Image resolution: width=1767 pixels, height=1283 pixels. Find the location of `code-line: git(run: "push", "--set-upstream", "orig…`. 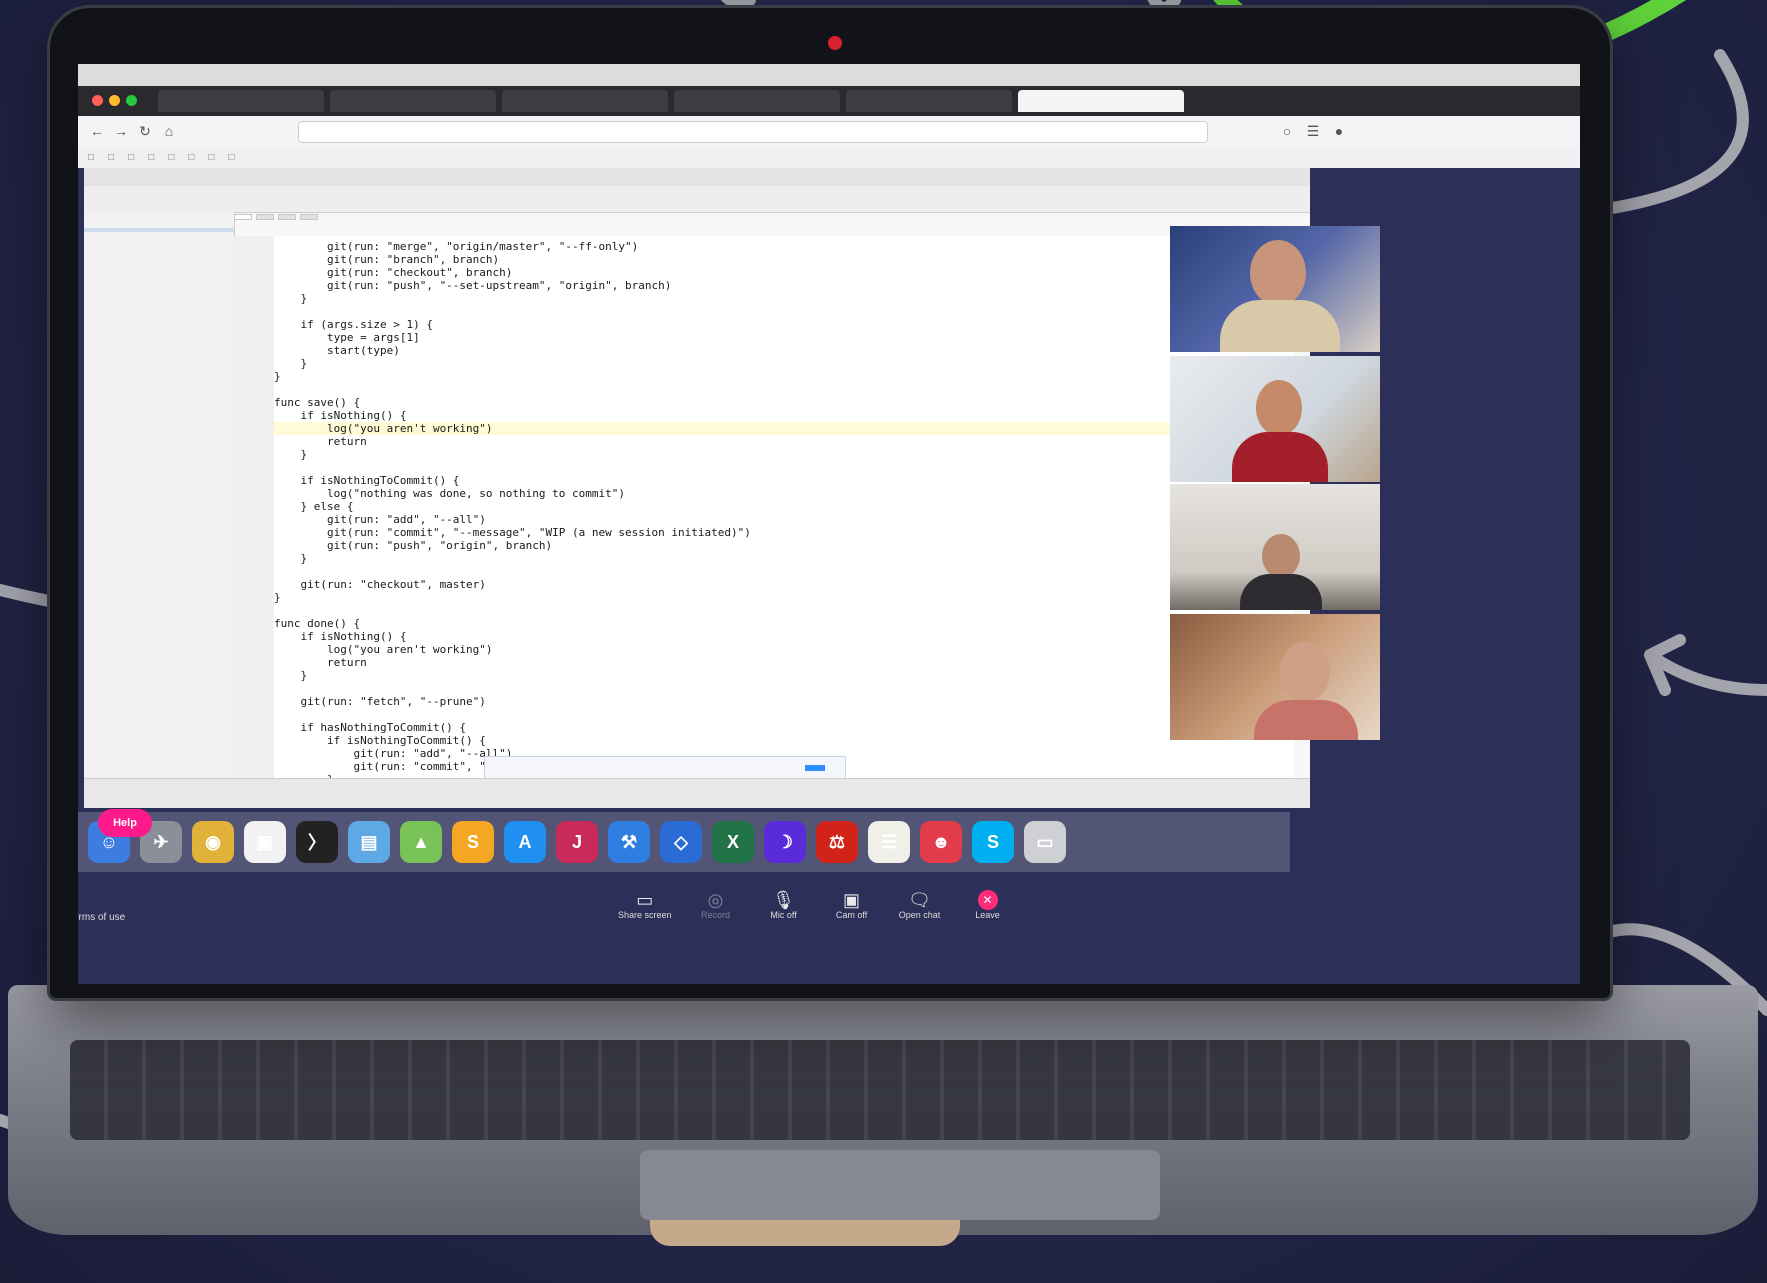

code-line: git(run: "push", "--set-upstream", "orig… is located at coordinates (784, 285).